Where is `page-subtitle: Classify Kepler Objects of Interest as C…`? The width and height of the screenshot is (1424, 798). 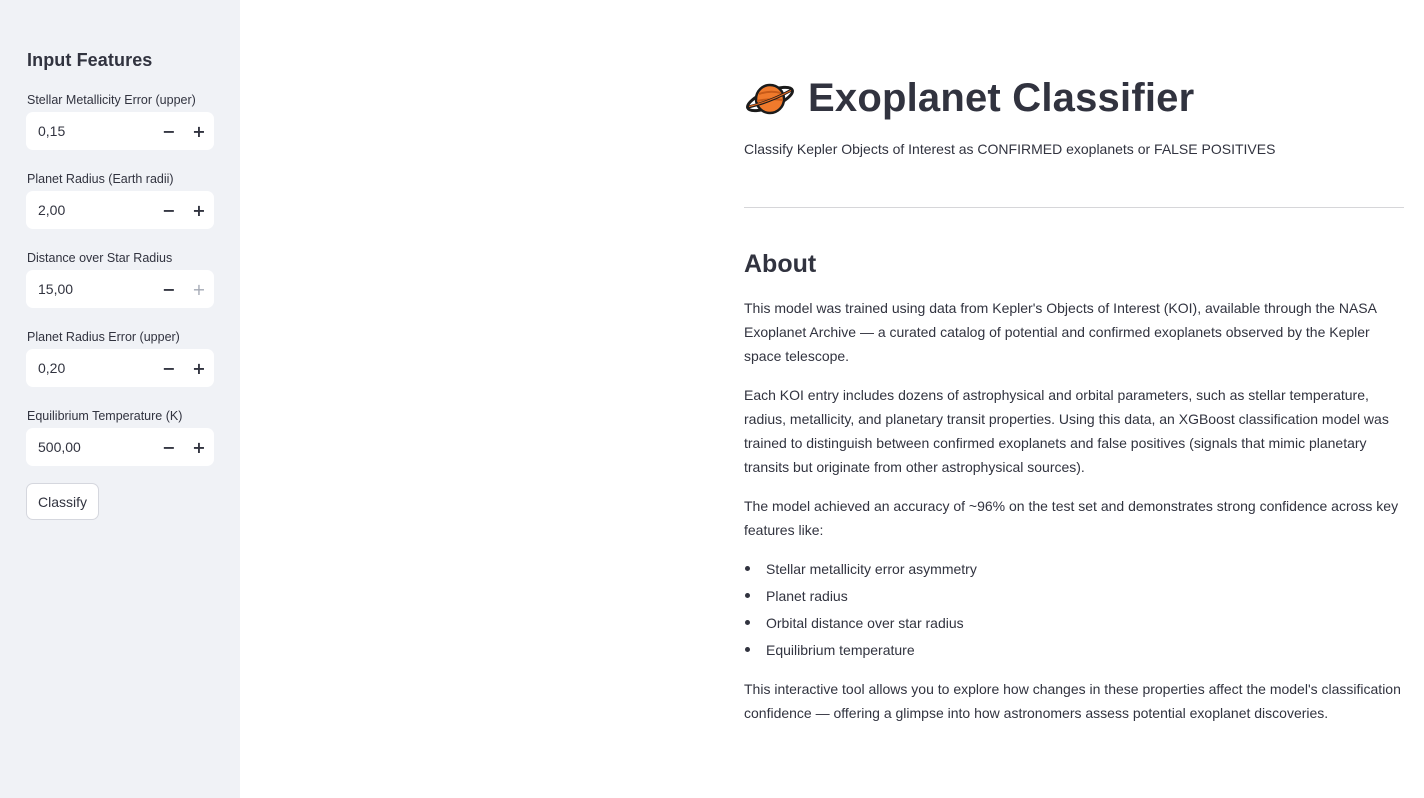
page-subtitle: Classify Kepler Objects of Interest as C… is located at coordinates (1010, 149).